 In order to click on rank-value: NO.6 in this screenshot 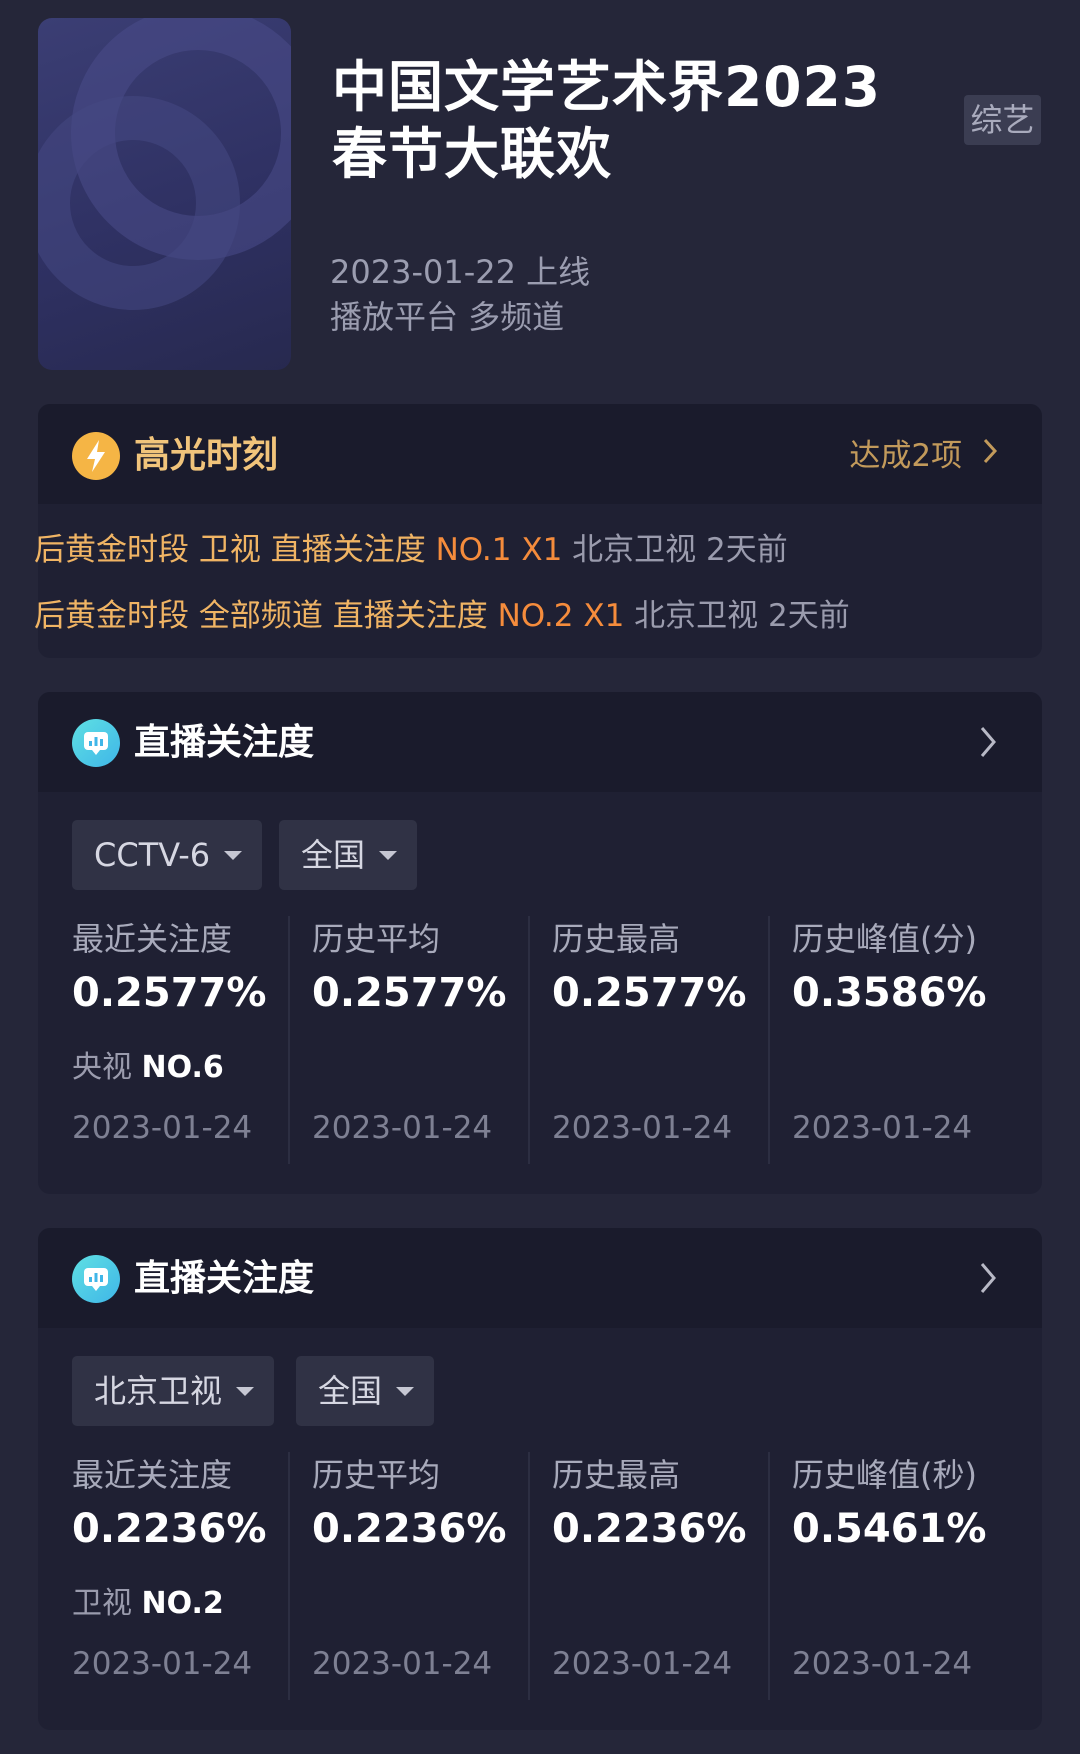, I will do `click(182, 1067)`.